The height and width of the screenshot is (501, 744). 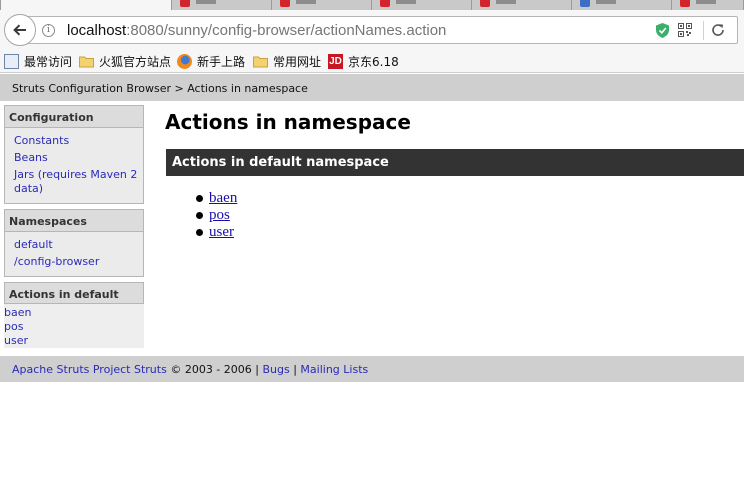 What do you see at coordinates (288, 122) in the screenshot?
I see `page-title: Actions in namespace` at bounding box center [288, 122].